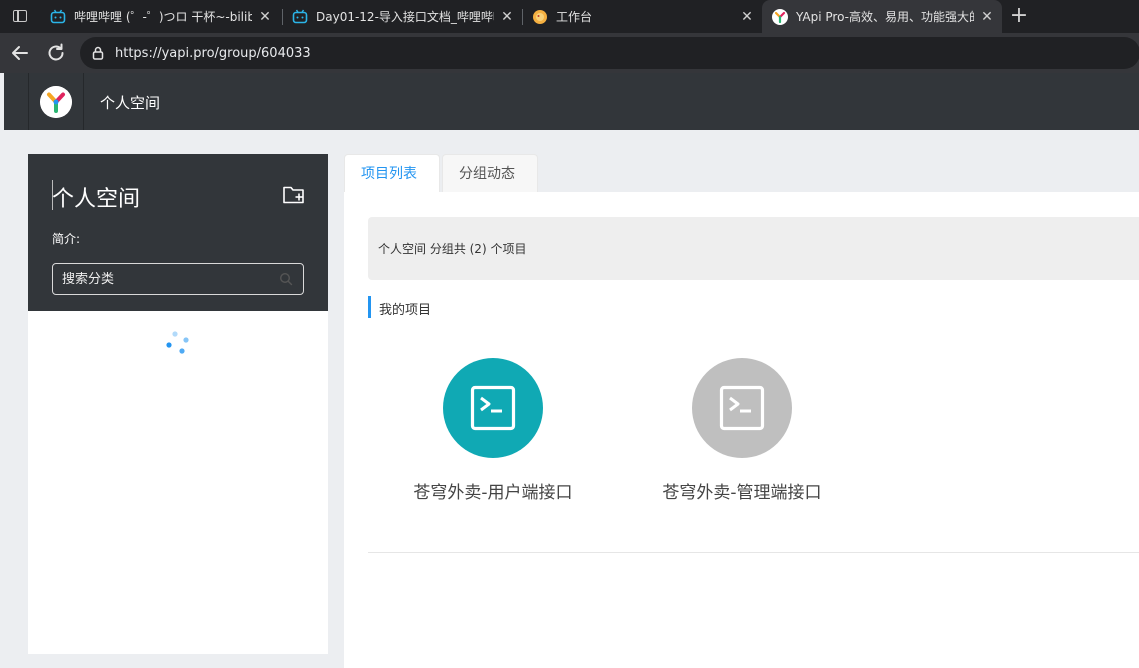 Image resolution: width=1139 pixels, height=668 pixels. I want to click on content-tabs: 项目列表 分组动态, so click(741, 173).